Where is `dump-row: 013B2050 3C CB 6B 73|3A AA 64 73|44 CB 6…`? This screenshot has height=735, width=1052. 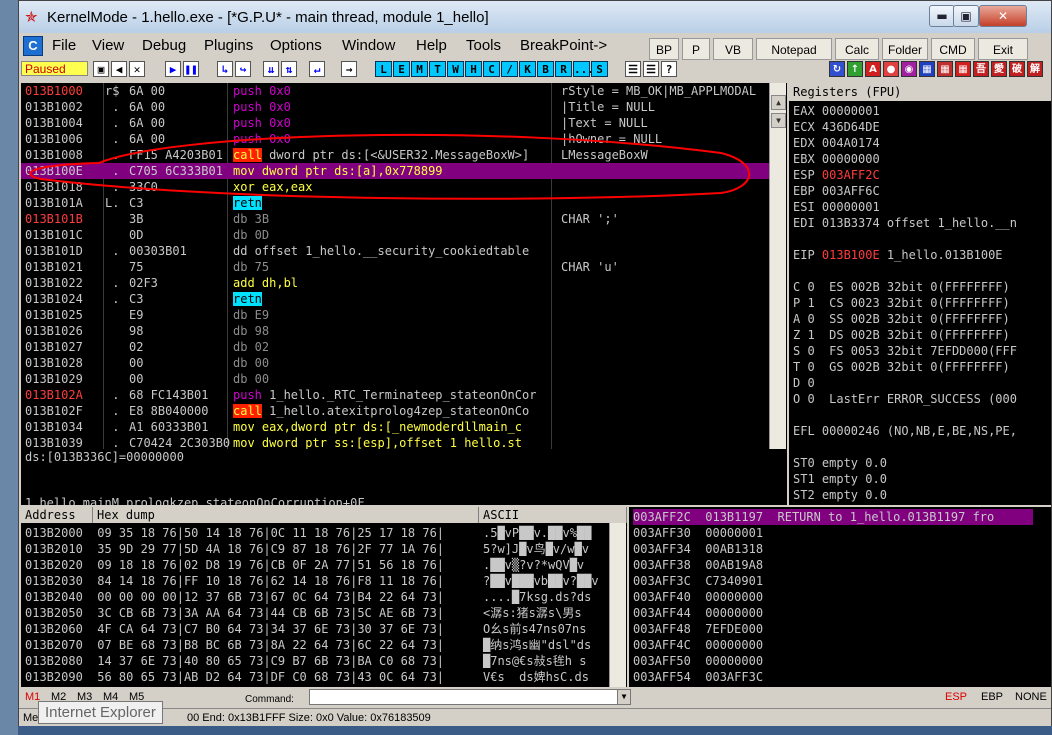
dump-row: 013B2050 3C CB 6B 73|3A AA 64 73|44 CB 6… is located at coordinates (234, 613).